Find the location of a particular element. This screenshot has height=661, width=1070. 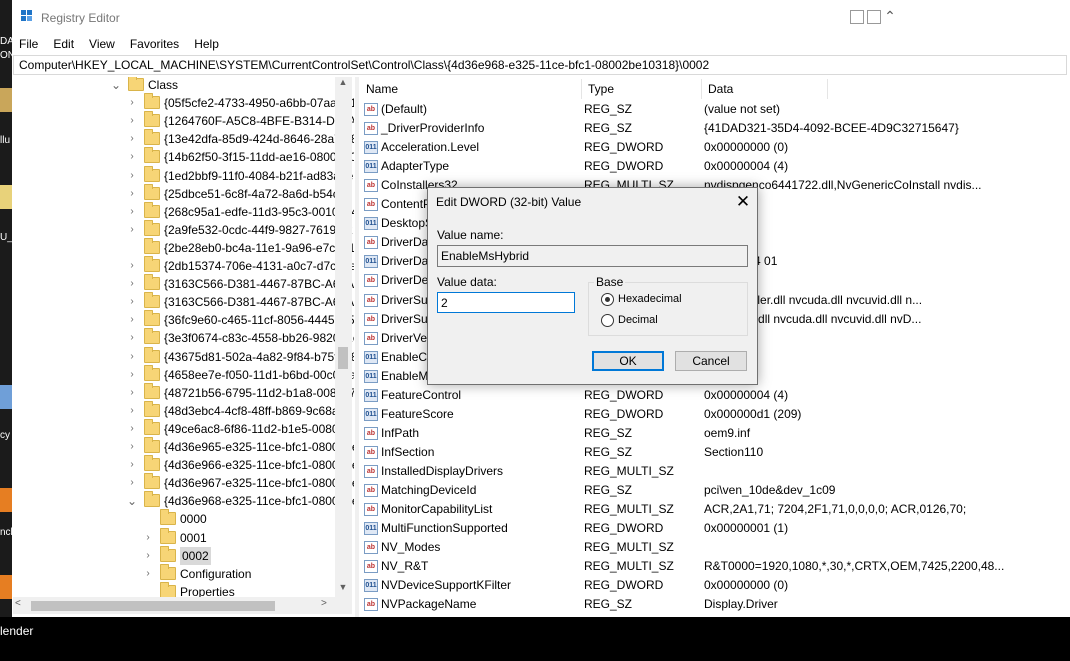

value-row: ab InfPath REG_SZ oem9.inf is located at coordinates (715, 433).